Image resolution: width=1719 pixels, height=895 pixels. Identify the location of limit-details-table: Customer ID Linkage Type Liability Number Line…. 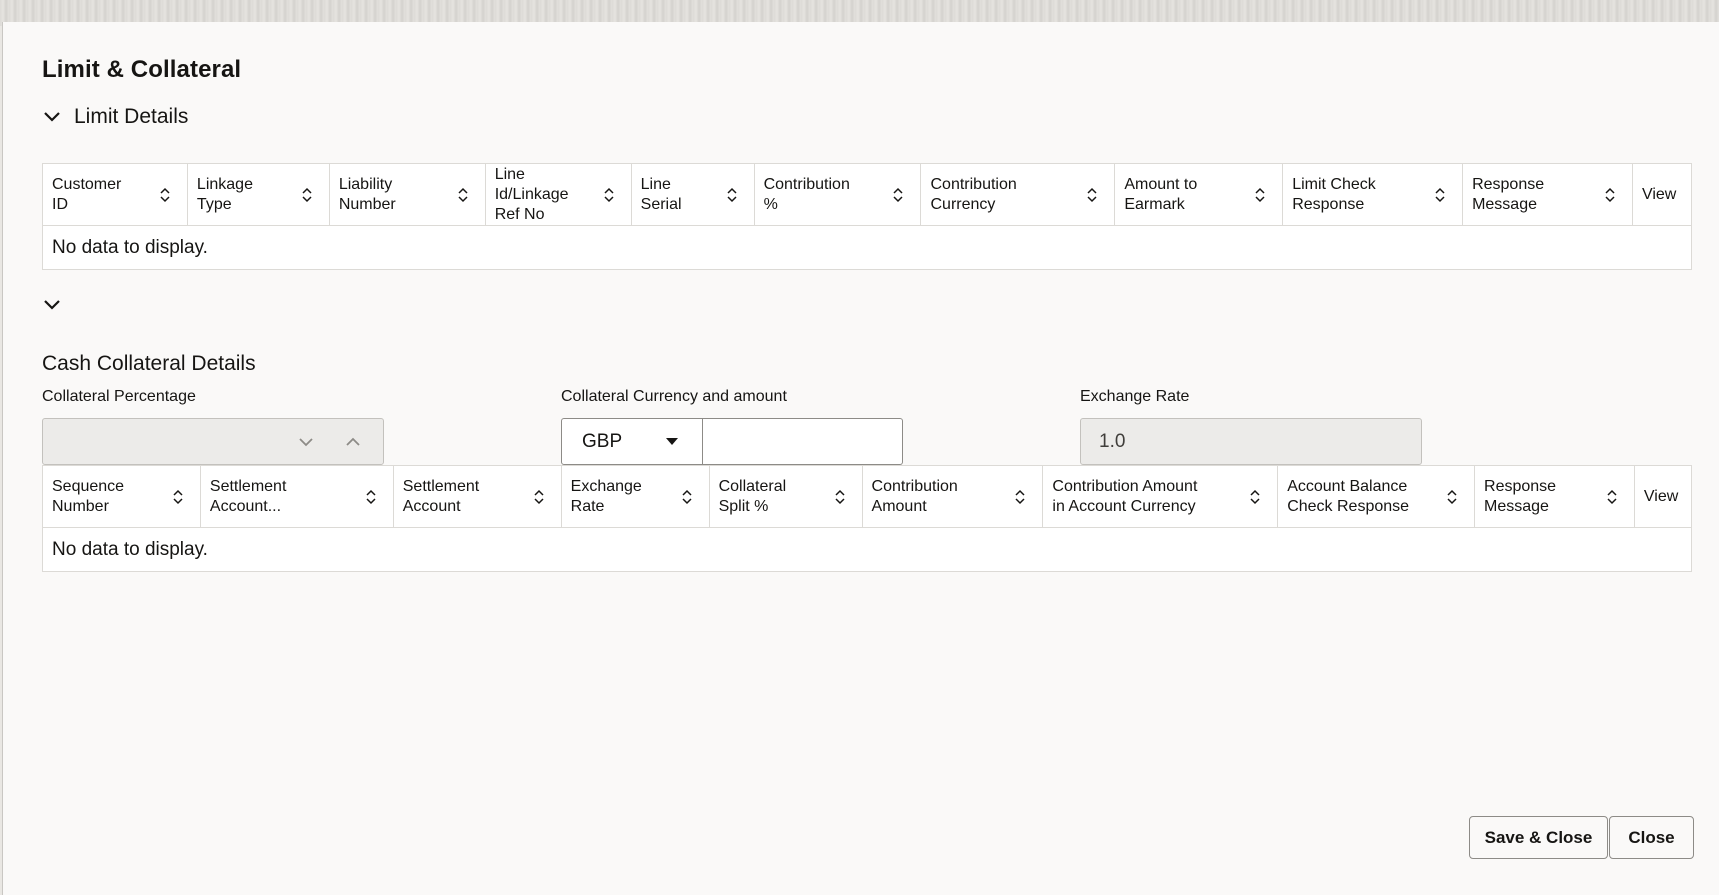
(867, 216).